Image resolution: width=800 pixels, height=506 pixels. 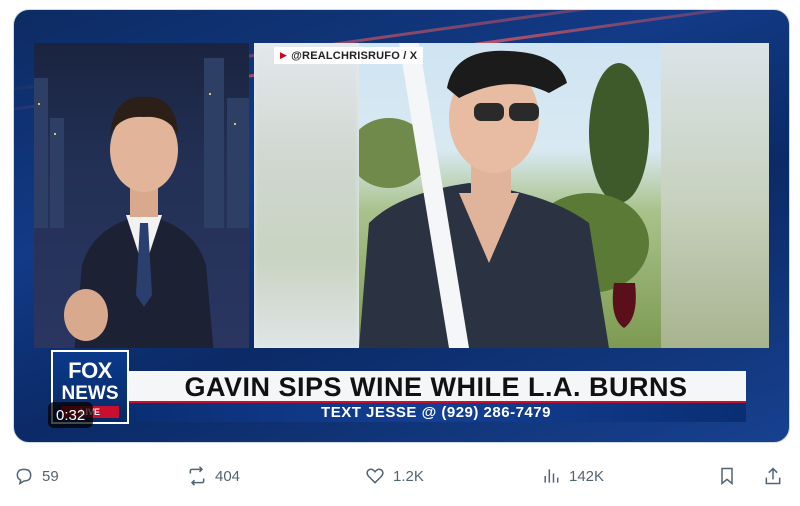 I want to click on repost-button: 404, so click(x=213, y=476).